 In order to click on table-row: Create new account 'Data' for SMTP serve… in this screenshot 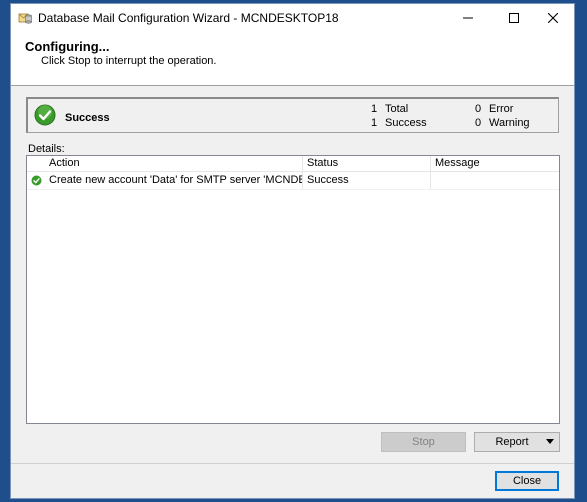, I will do `click(293, 181)`.